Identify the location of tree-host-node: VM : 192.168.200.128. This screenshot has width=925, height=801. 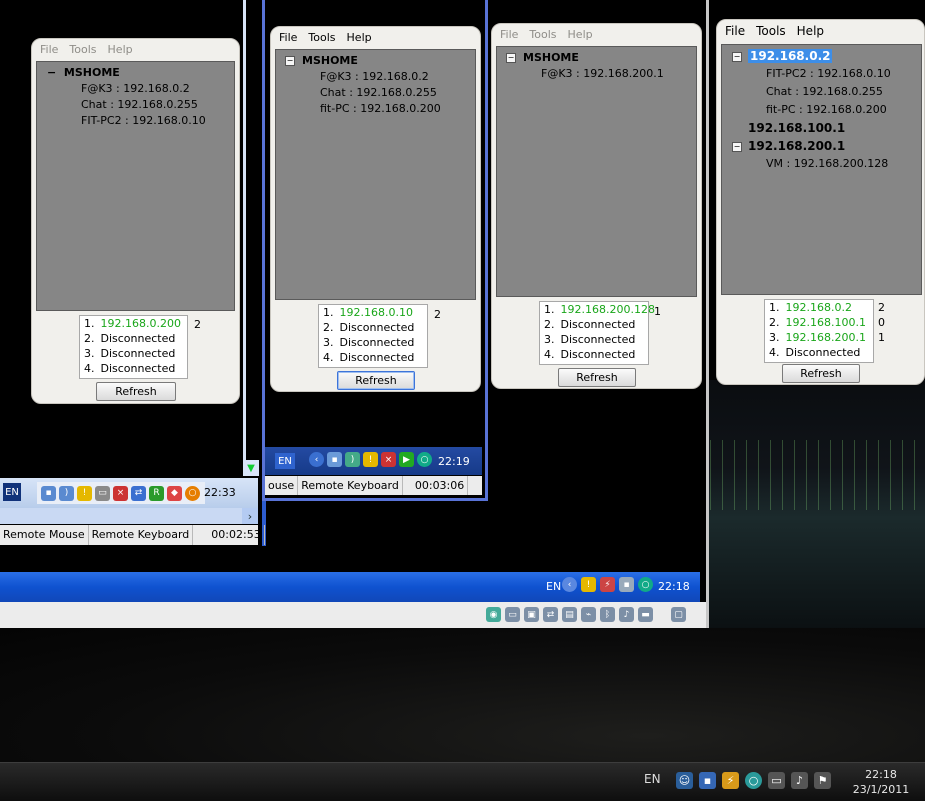
(827, 163).